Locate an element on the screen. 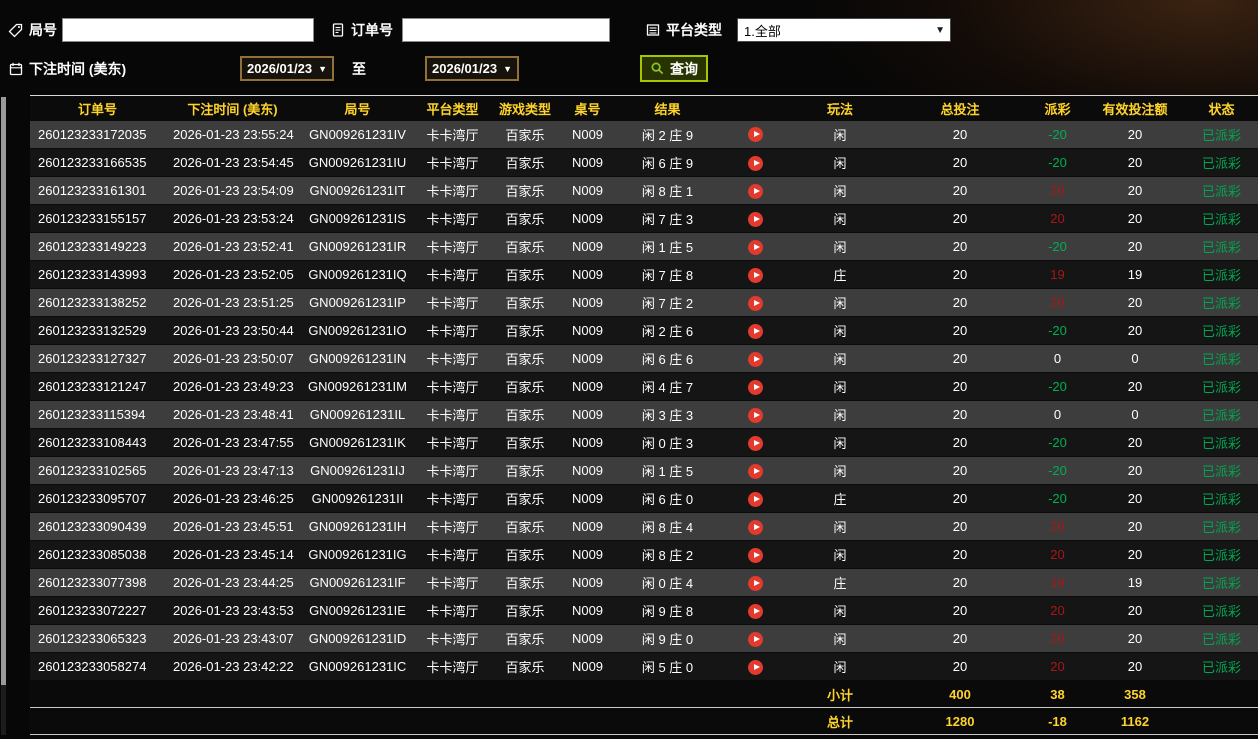 The width and height of the screenshot is (1258, 739). order-input is located at coordinates (506, 30).